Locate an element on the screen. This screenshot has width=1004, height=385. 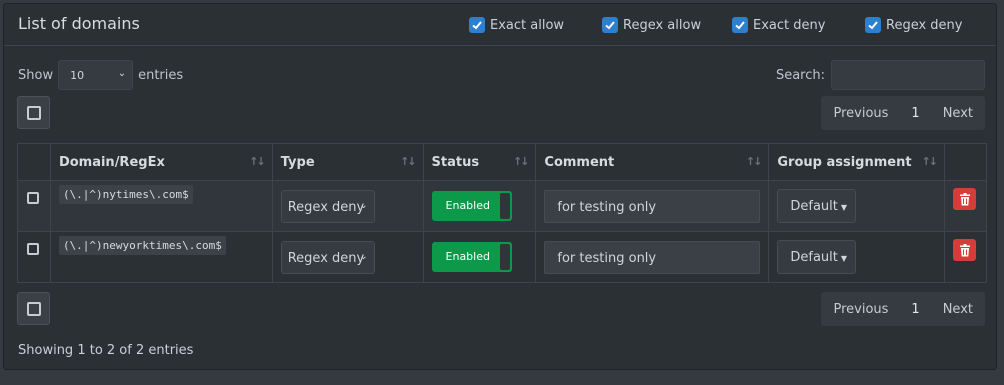
filter-label: Regex allow is located at coordinates (662, 25).